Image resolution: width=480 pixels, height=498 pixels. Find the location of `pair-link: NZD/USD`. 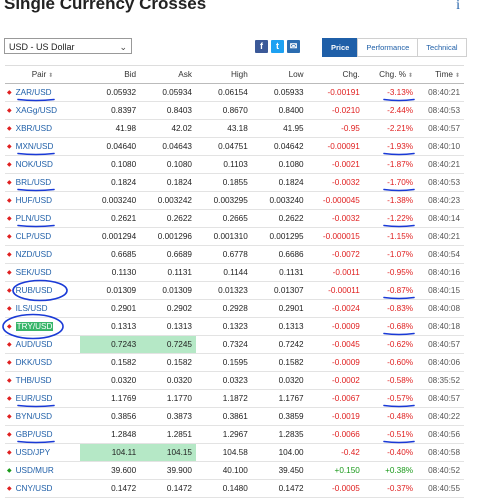

pair-link: NZD/USD is located at coordinates (34, 254).